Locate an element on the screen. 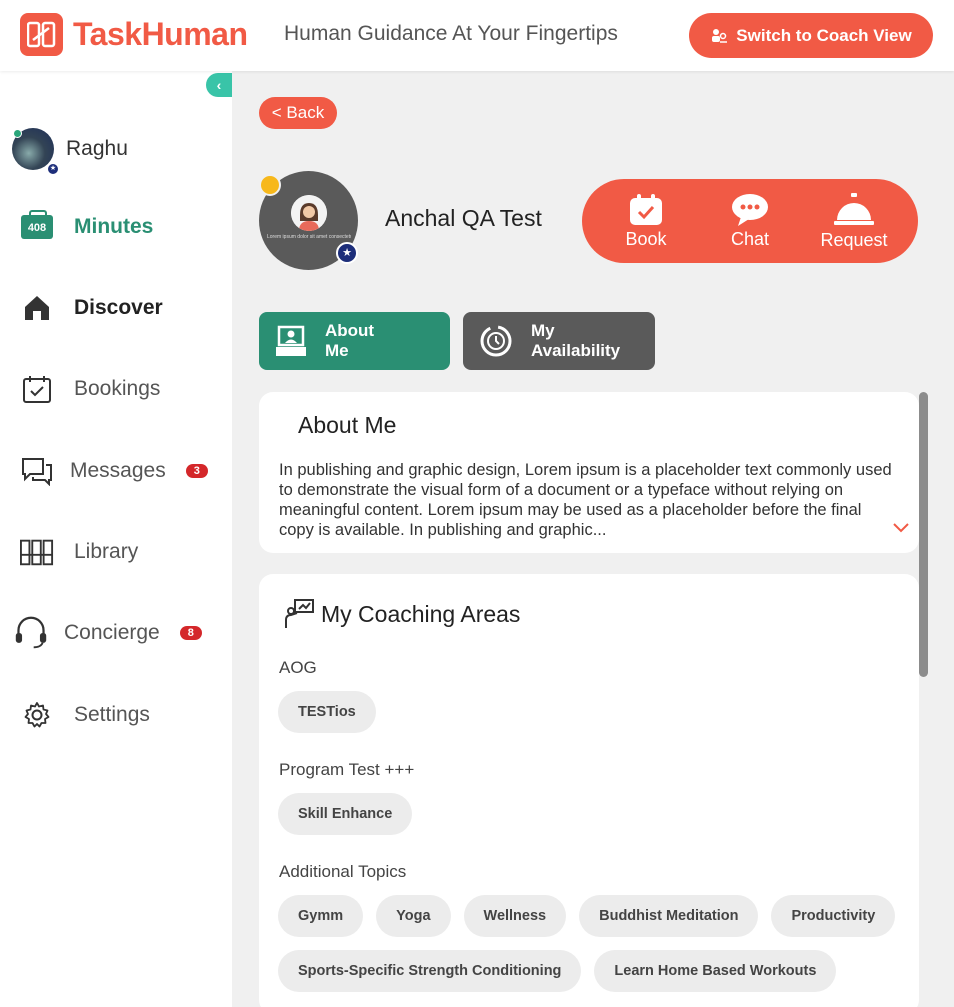 This screenshot has width=954, height=1007. profile-card-icon is located at coordinates (291, 340).